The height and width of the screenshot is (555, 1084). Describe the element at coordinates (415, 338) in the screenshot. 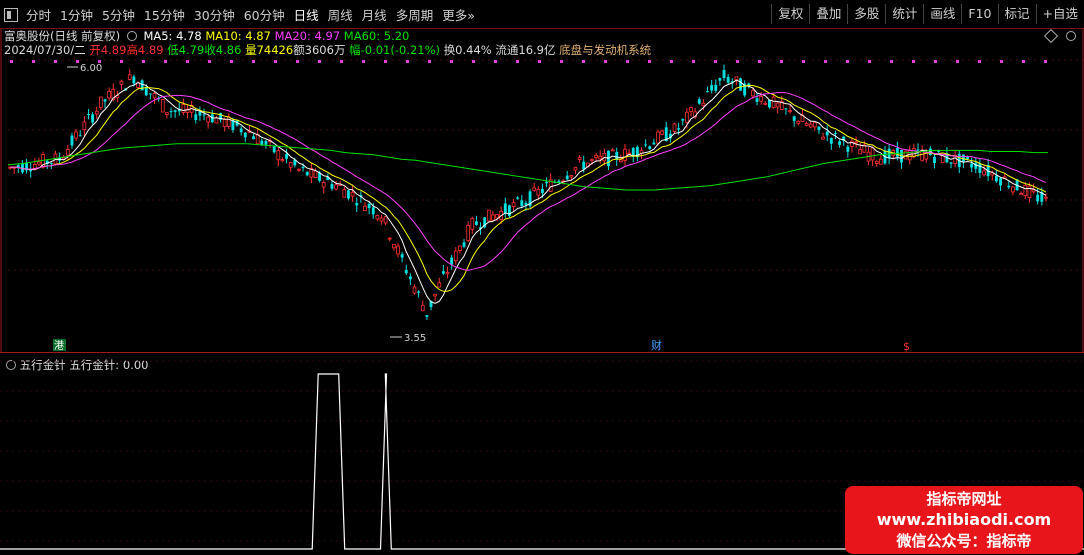

I see `low-price-label: 3.55` at that location.